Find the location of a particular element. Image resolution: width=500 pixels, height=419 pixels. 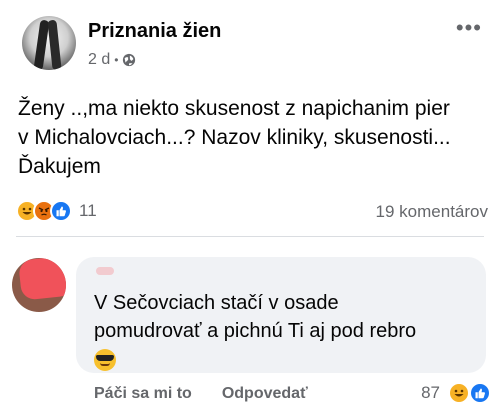

commenter-name-redacted is located at coordinates (105, 271).